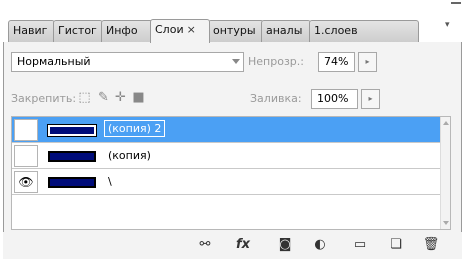  What do you see at coordinates (191, 29) in the screenshot?
I see `close-tab-icon: ×` at bounding box center [191, 29].